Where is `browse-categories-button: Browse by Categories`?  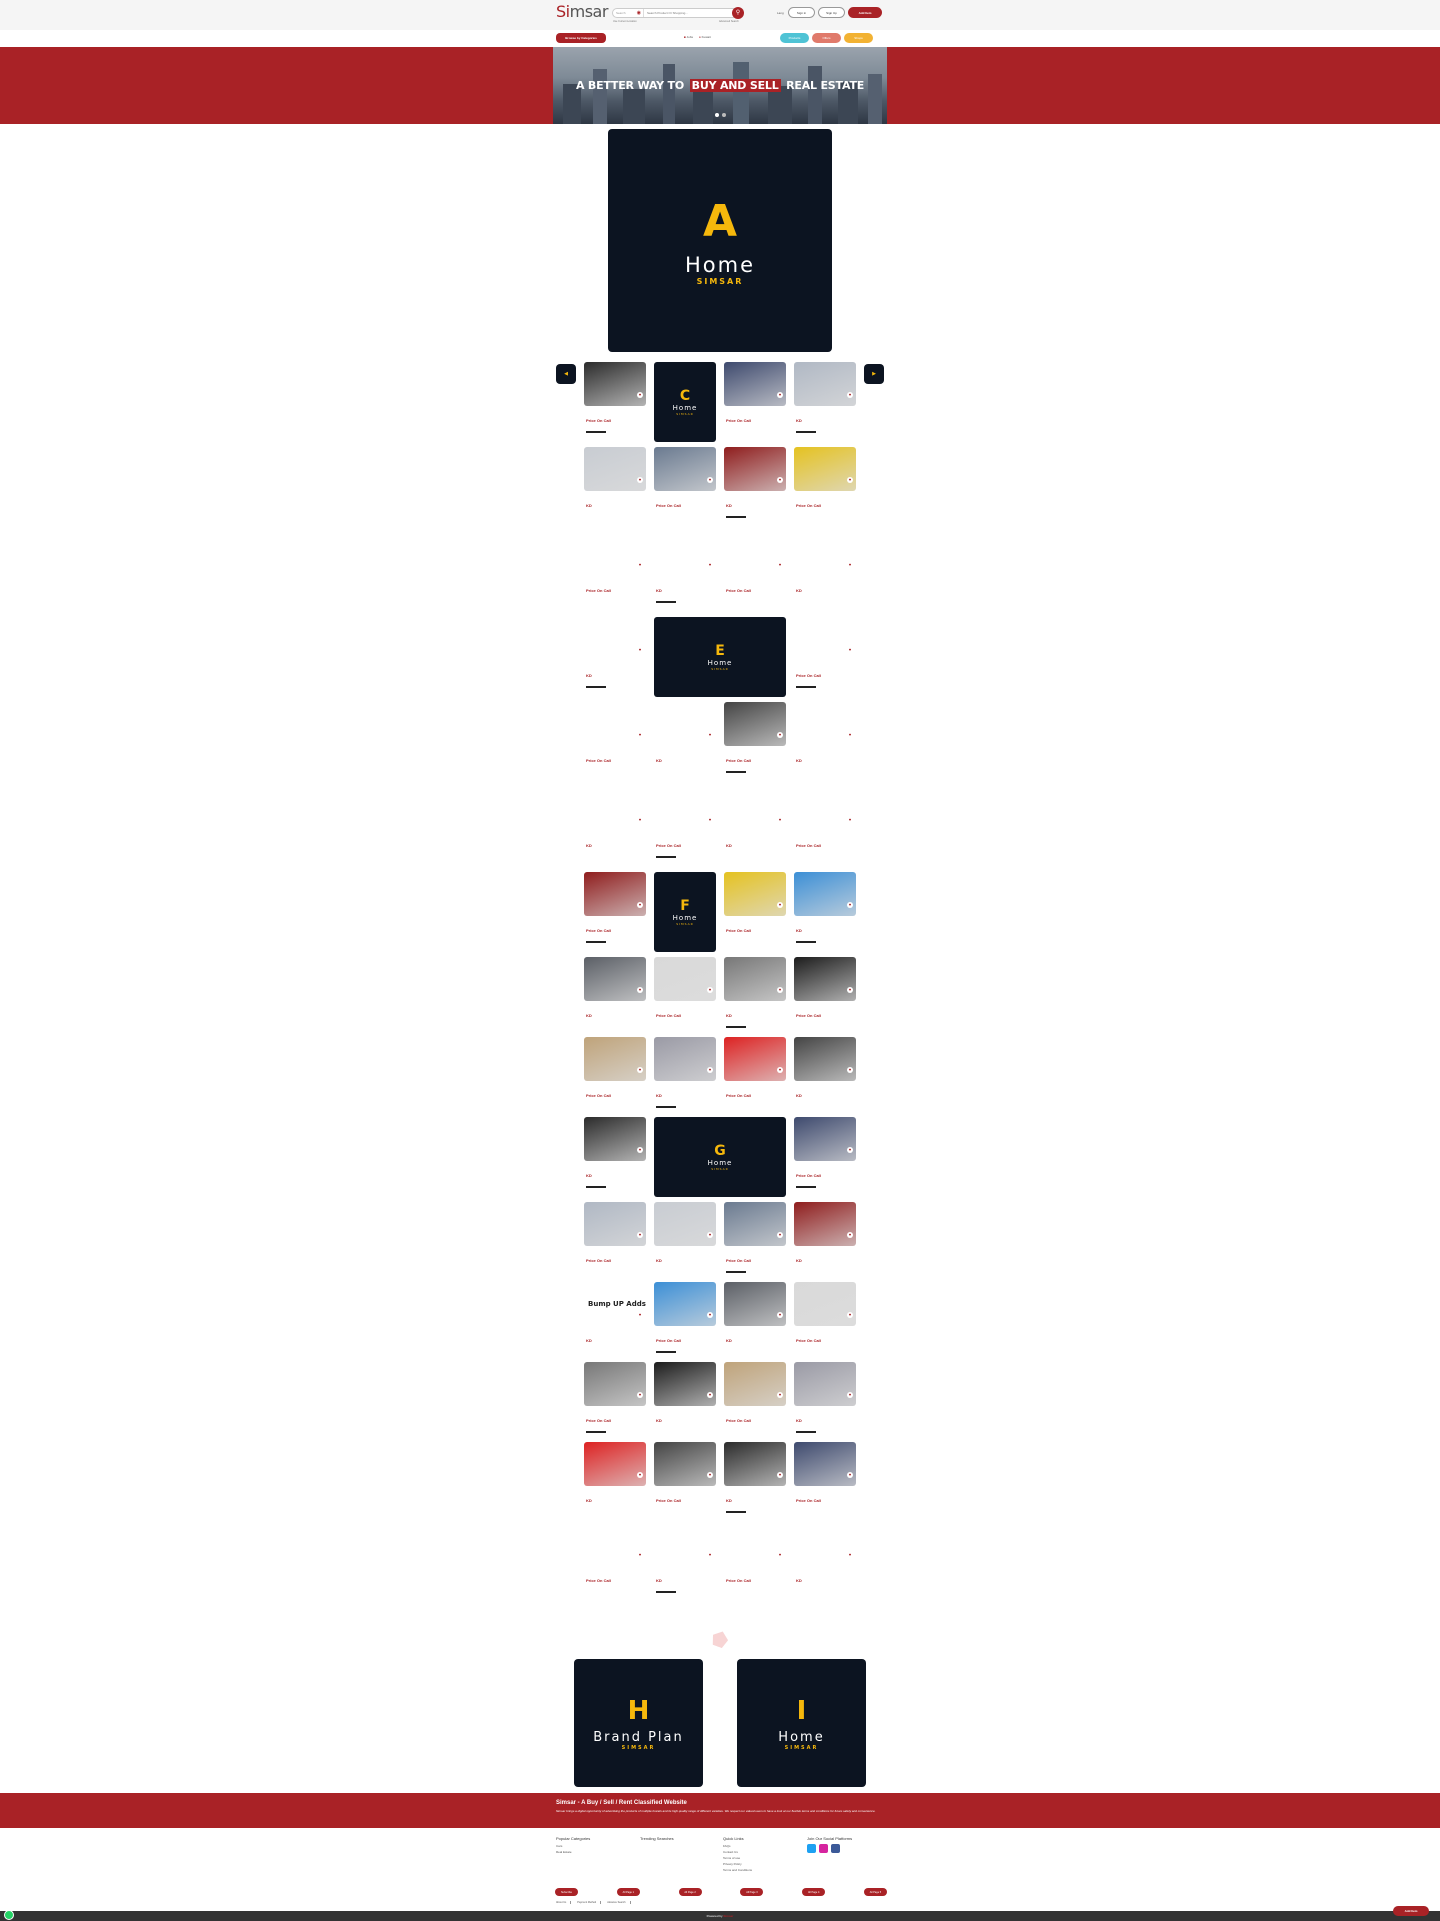
browse-categories-button: Browse by Categories is located at coordinates (581, 38).